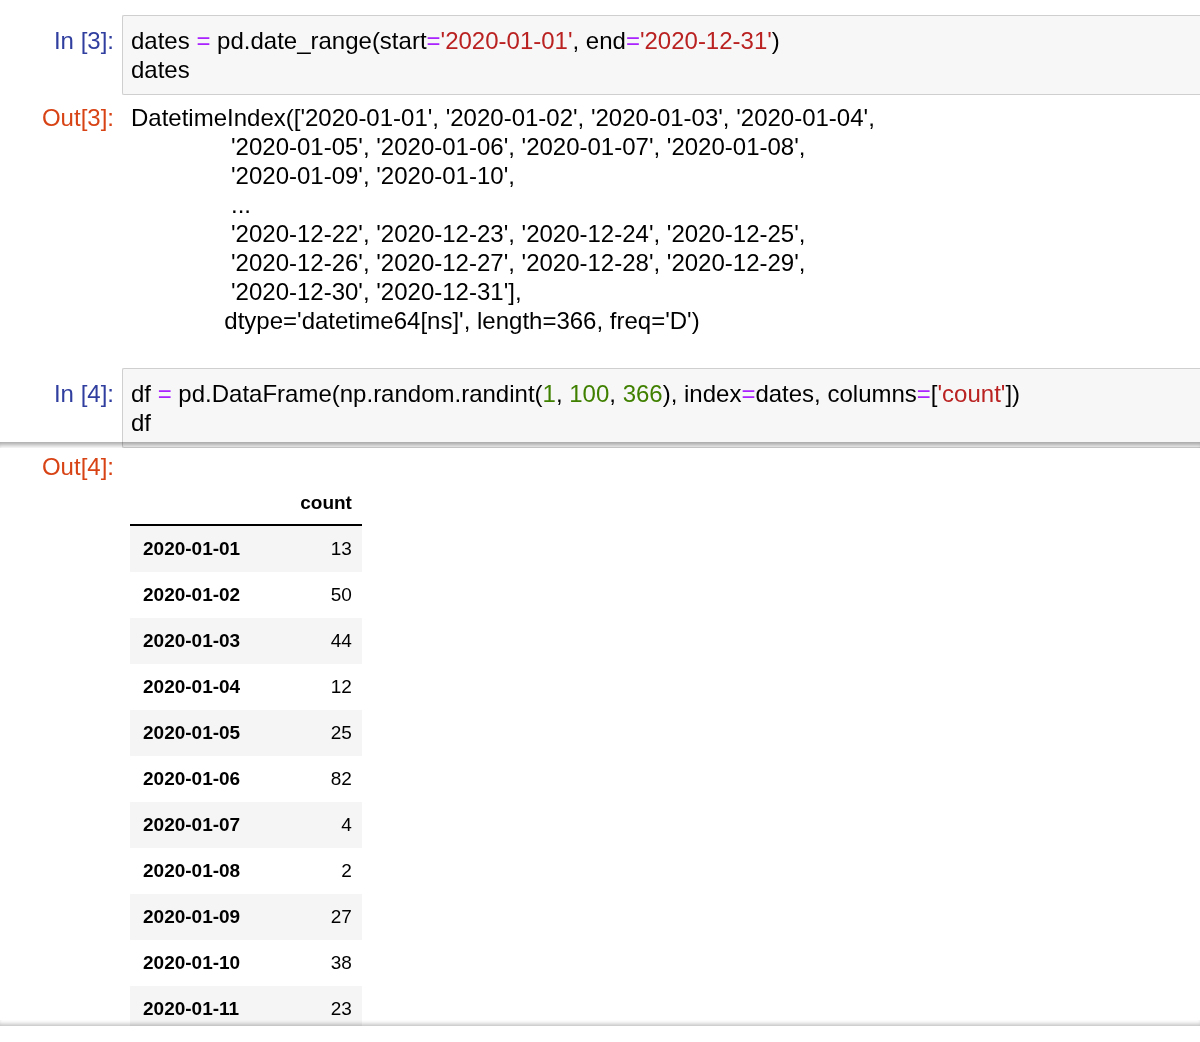 This screenshot has width=1200, height=1042. I want to click on output-line: DatetimeIndex(['2020-01-01', '2020-01-02', '2020-01-03', '2020-01-04',, so click(503, 117).